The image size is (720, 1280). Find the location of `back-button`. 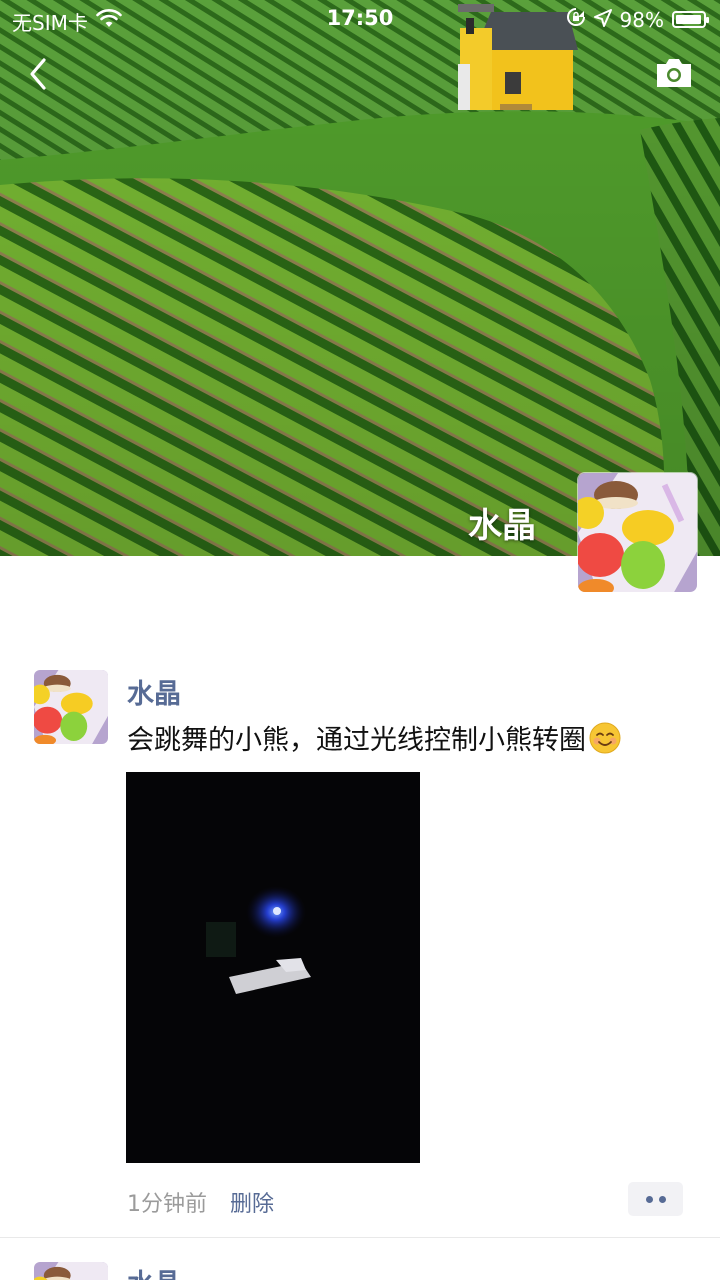

back-button is located at coordinates (42, 74).